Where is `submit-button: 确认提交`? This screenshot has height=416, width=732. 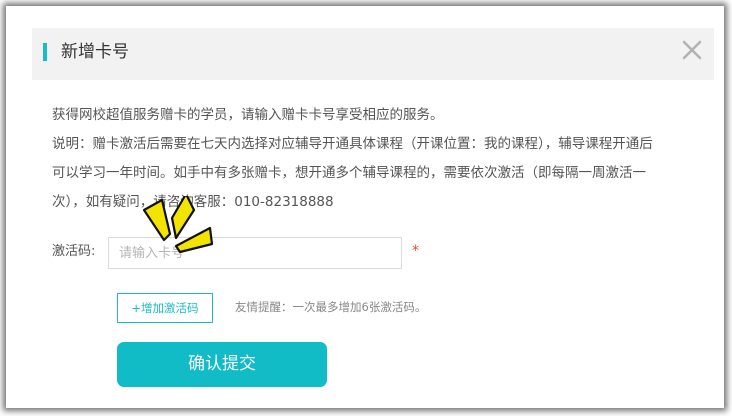 submit-button: 确认提交 is located at coordinates (222, 364).